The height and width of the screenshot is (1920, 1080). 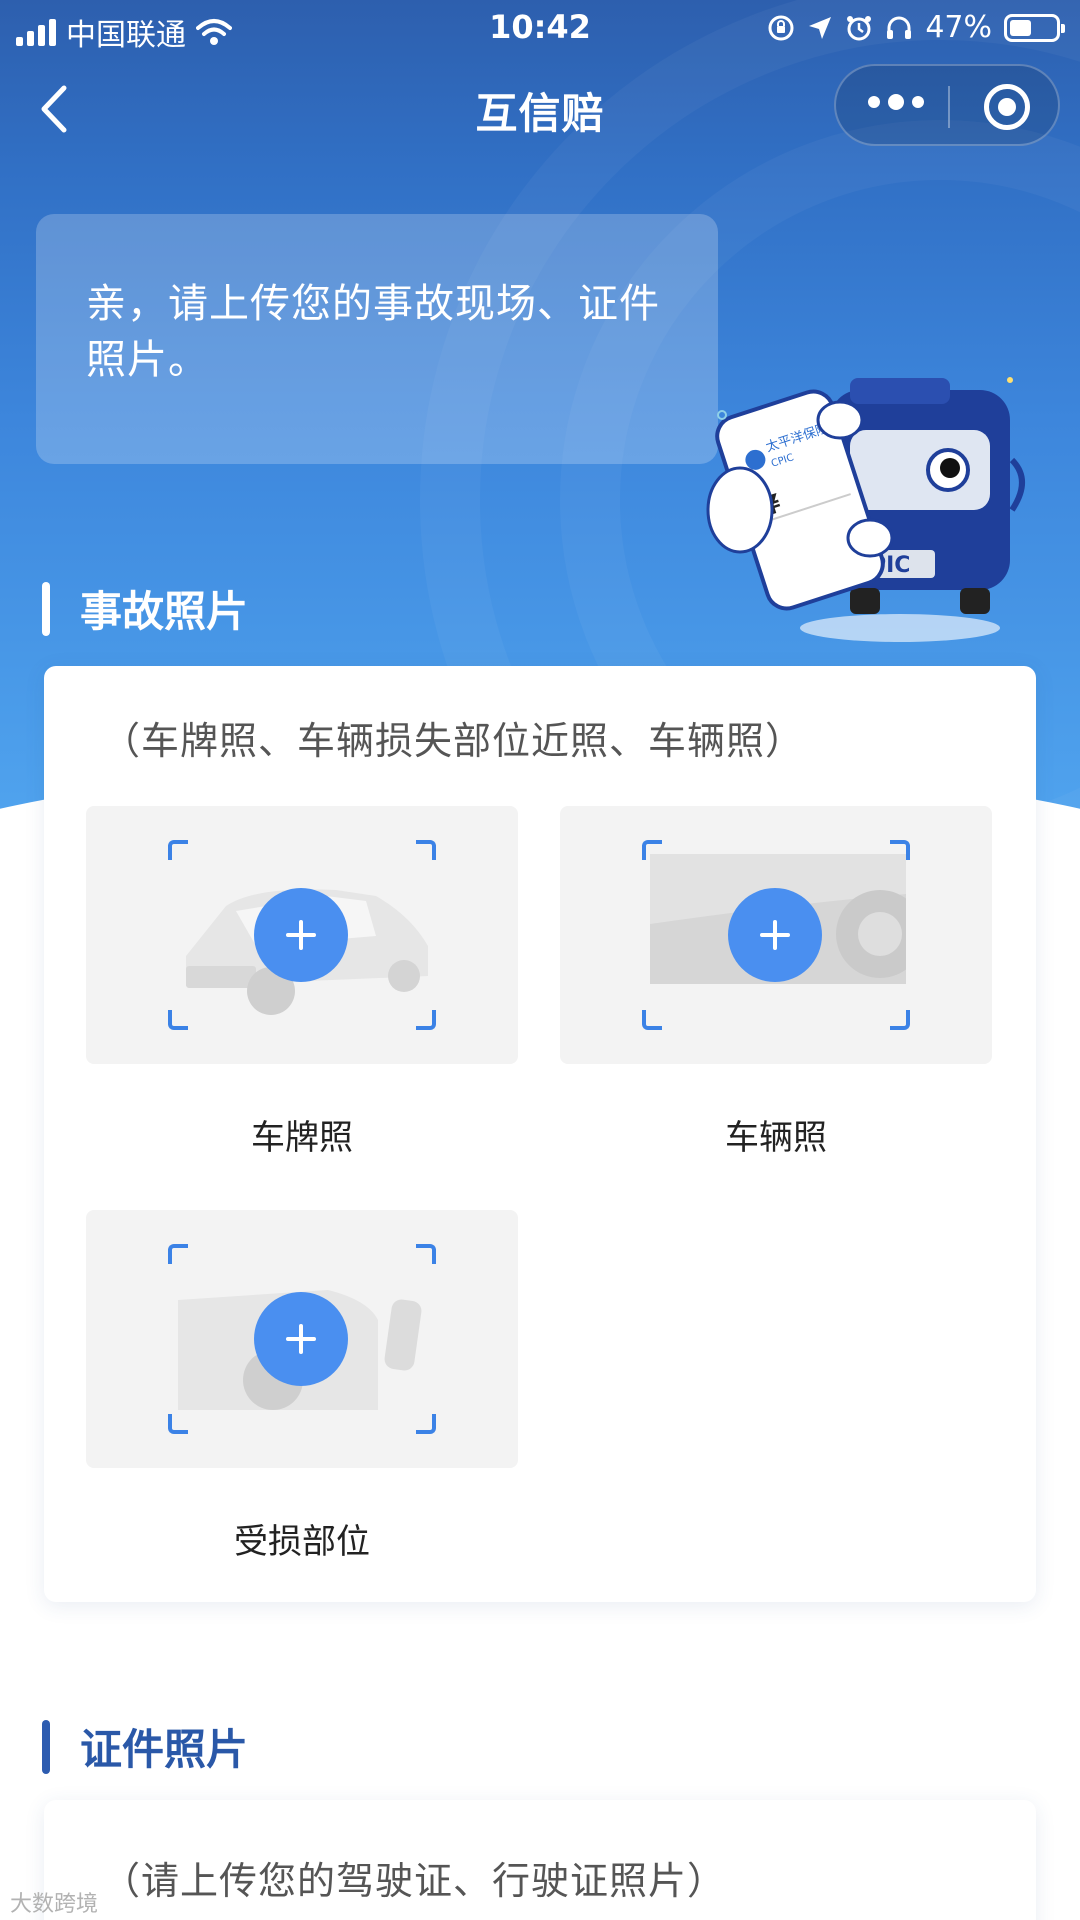 What do you see at coordinates (896, 102) in the screenshot?
I see `more-options-icon` at bounding box center [896, 102].